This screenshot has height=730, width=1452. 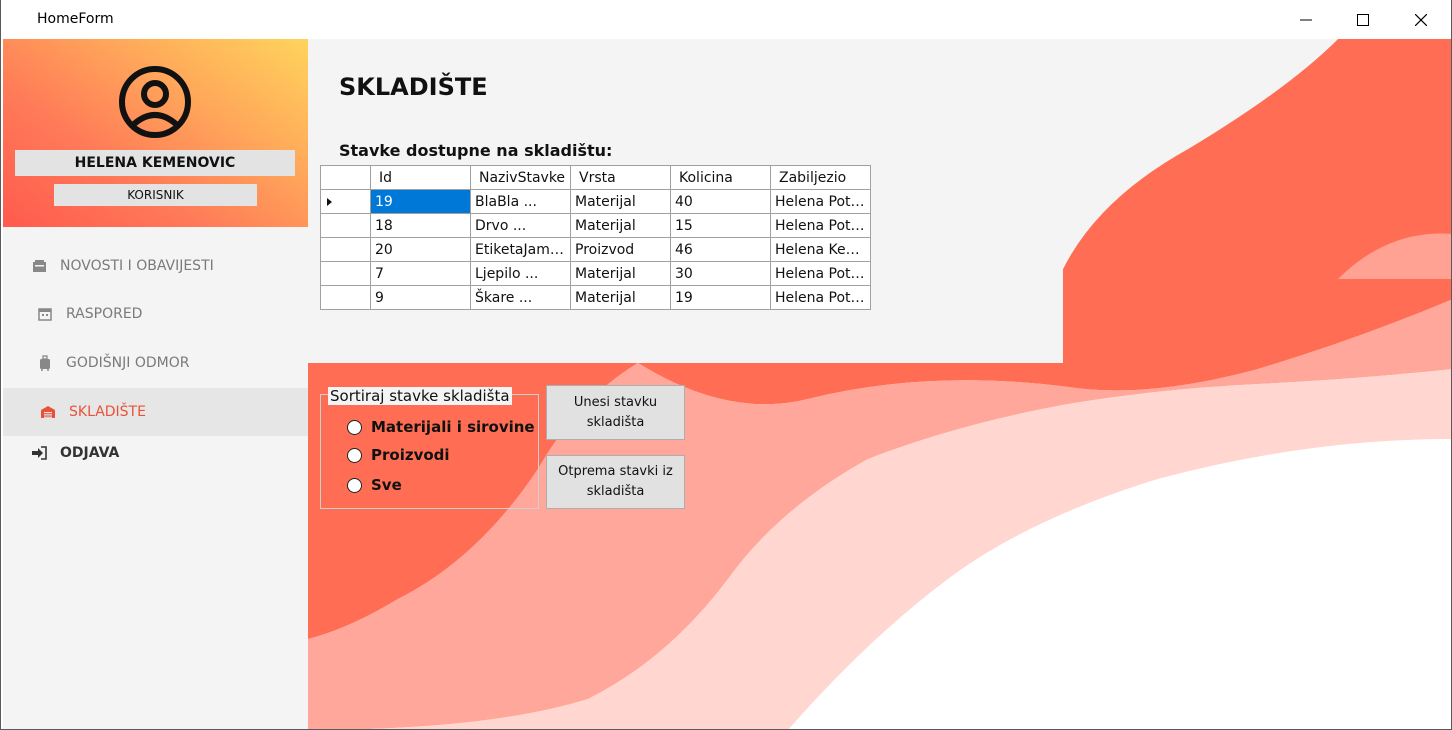 I want to click on column-header-vrsta: Vrsta, so click(x=620, y=177).